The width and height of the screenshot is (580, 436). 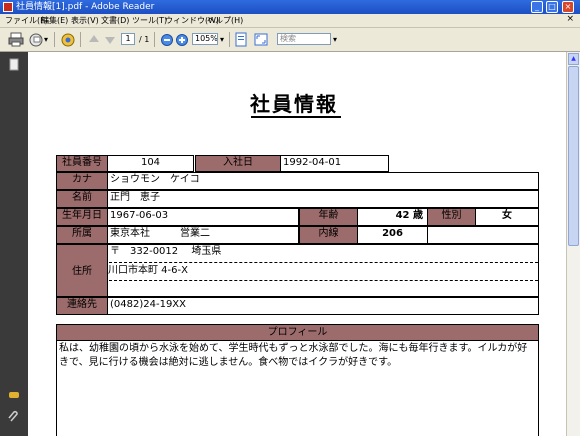 I want to click on empty-cell, so click(x=483, y=235).